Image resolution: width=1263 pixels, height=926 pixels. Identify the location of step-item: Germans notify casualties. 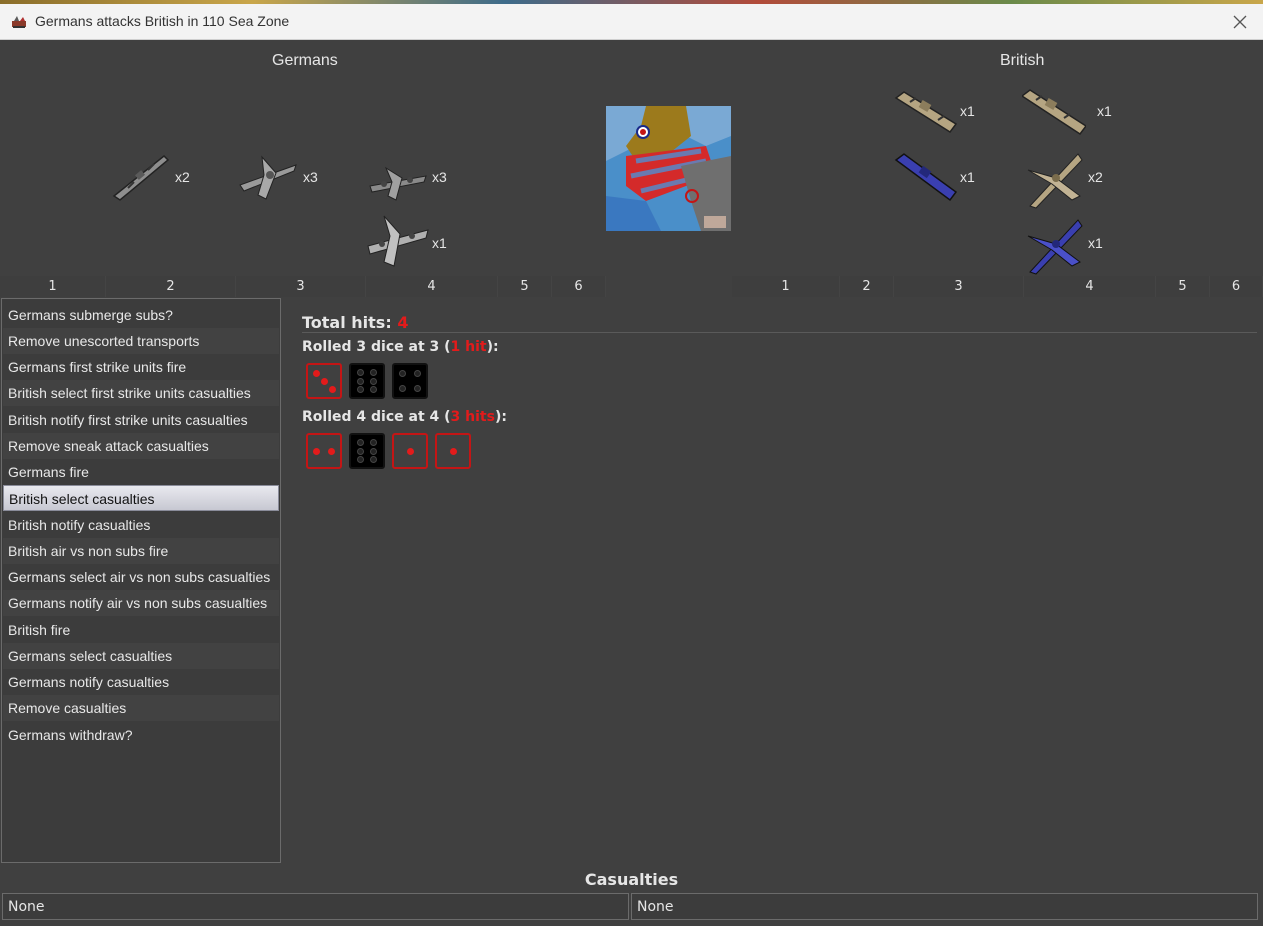
(141, 682).